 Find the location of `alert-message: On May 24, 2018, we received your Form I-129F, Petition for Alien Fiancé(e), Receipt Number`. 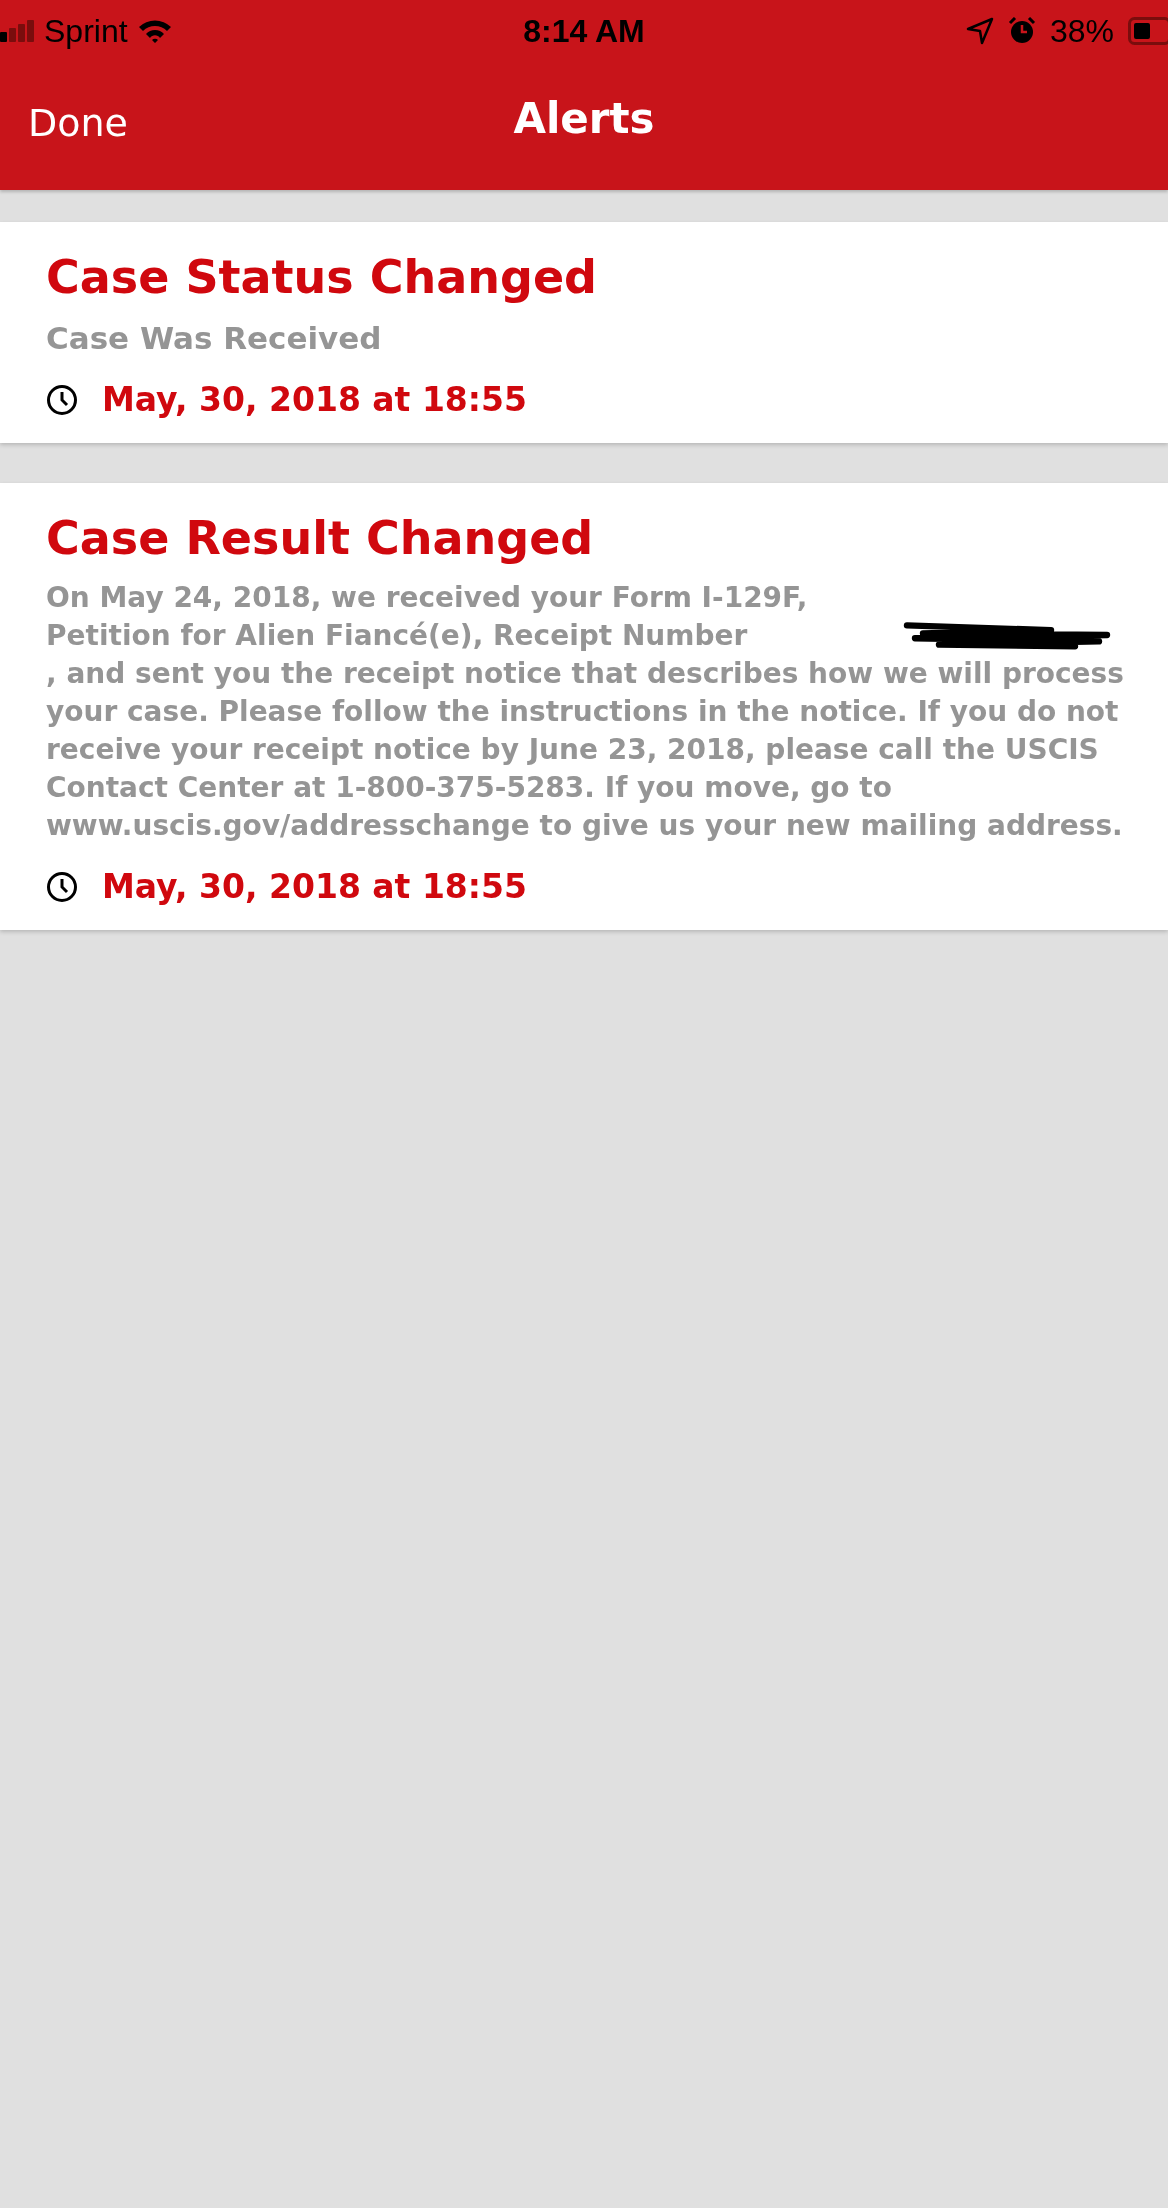

alert-message: On May 24, 2018, we received your Form I-129F, Petition for Alien Fiancé(e), Receipt Number is located at coordinates (427, 617).